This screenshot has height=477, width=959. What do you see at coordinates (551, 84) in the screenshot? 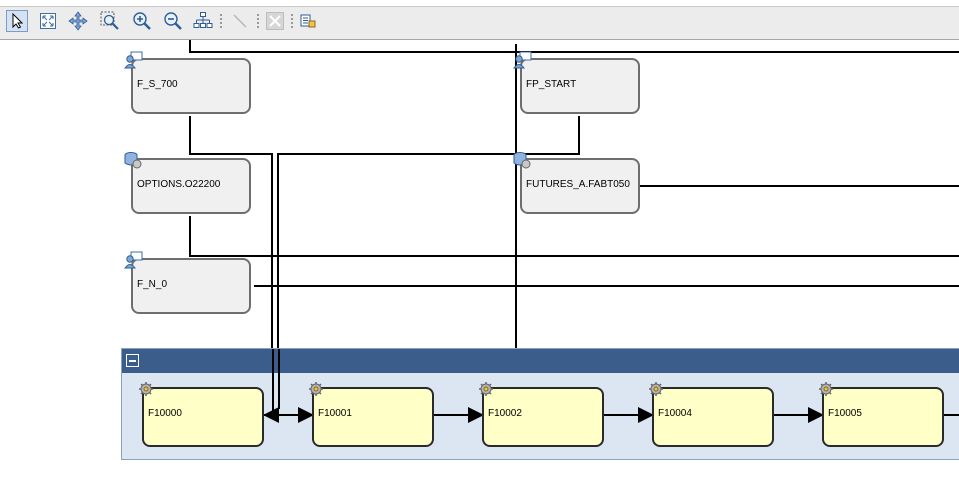
I see `node-label: FP_START` at bounding box center [551, 84].